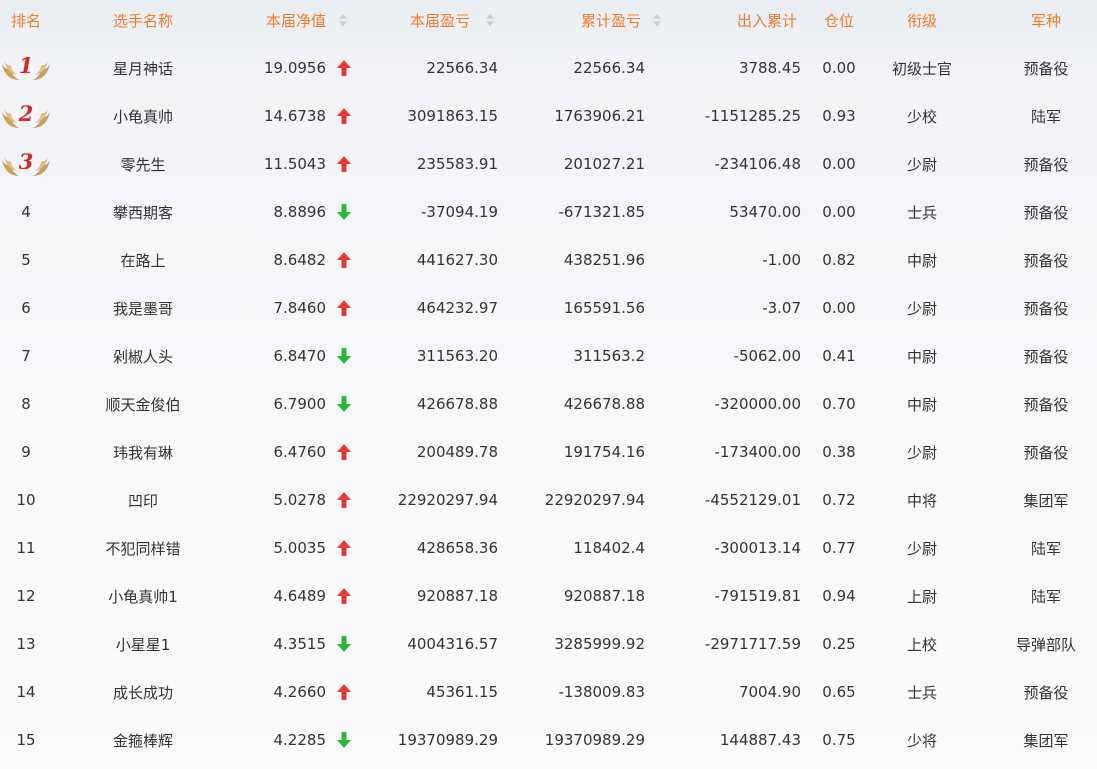 This screenshot has width=1097, height=769. What do you see at coordinates (921, 692) in the screenshot?
I see `rank-title: 士兵` at bounding box center [921, 692].